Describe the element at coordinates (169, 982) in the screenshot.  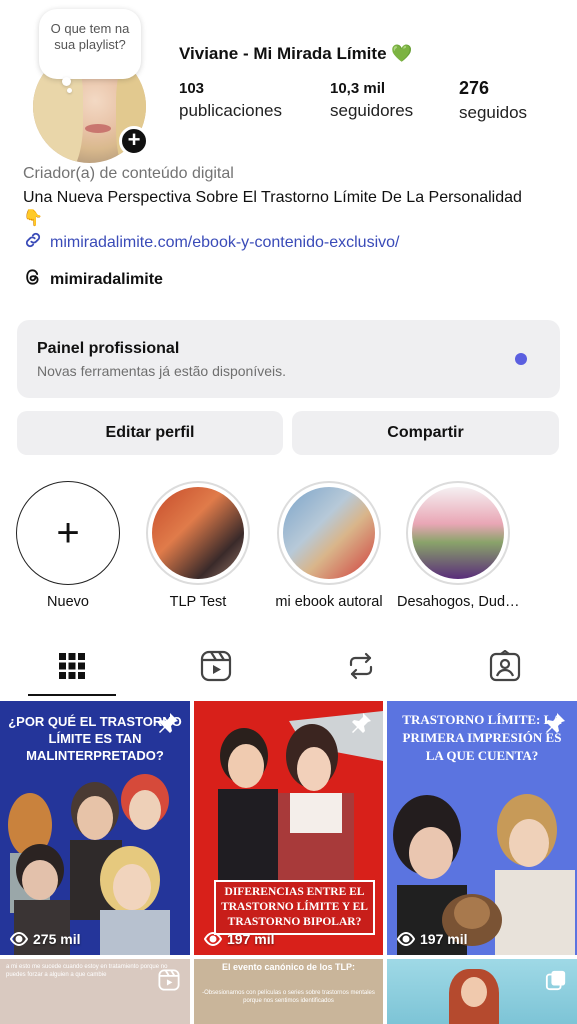
I see `reel-icon` at that location.